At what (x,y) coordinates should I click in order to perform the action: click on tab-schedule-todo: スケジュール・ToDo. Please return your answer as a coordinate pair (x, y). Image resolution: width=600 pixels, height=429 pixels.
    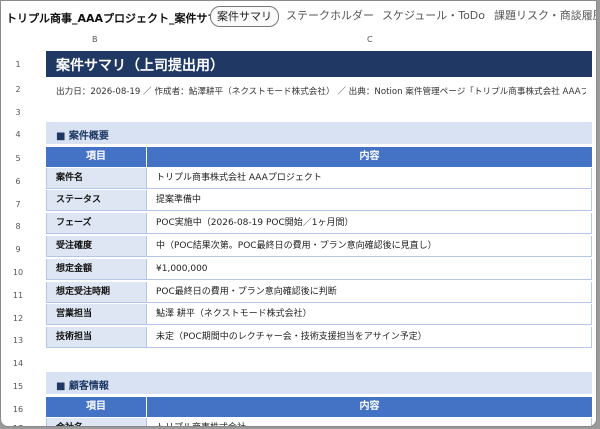
    Looking at the image, I should click on (433, 15).